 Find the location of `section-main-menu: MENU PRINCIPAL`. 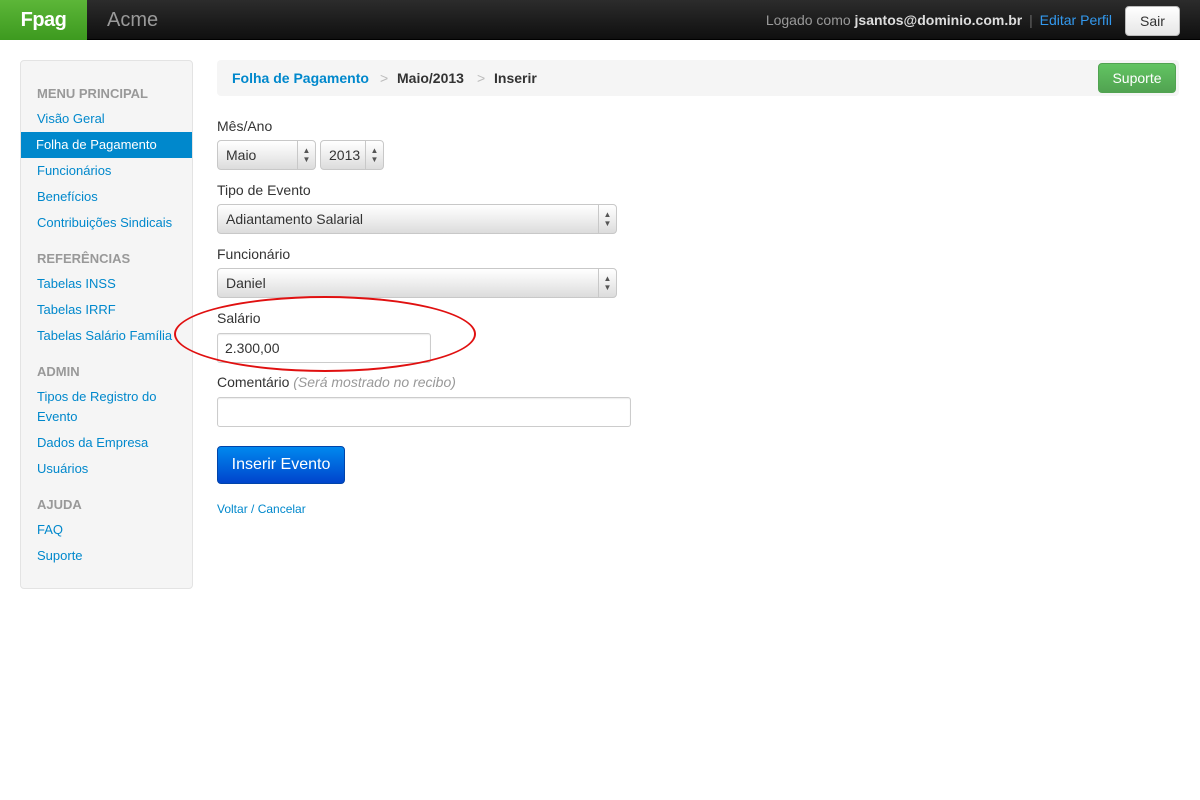

section-main-menu: MENU PRINCIPAL is located at coordinates (92, 93).